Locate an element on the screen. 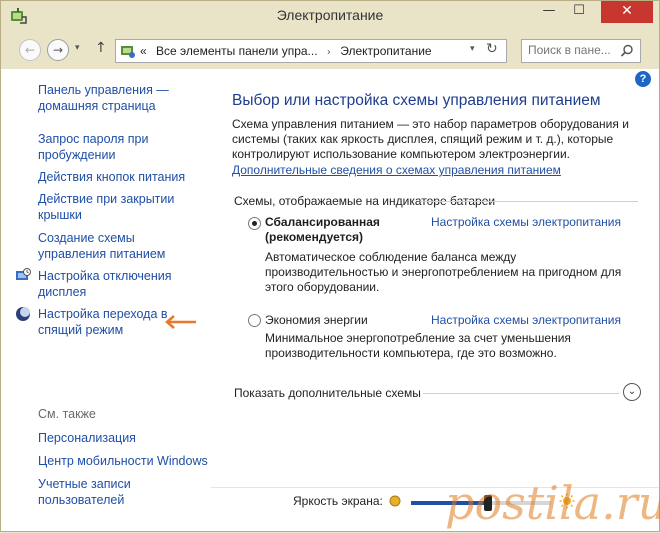 The width and height of the screenshot is (660, 533). sidebar-link-display-off: Настройка отключения дисплея is located at coordinates (122, 284).